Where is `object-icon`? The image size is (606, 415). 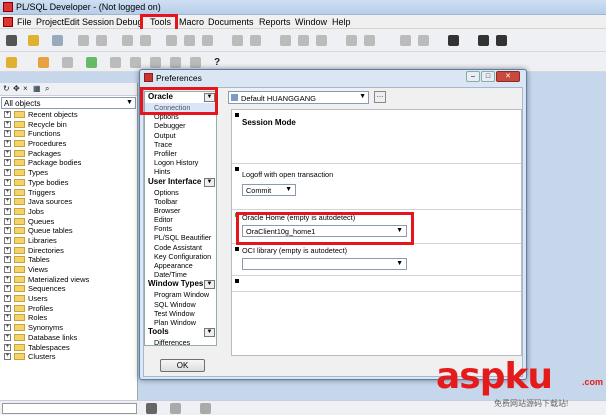
object-icon is located at coordinates (43, 62).